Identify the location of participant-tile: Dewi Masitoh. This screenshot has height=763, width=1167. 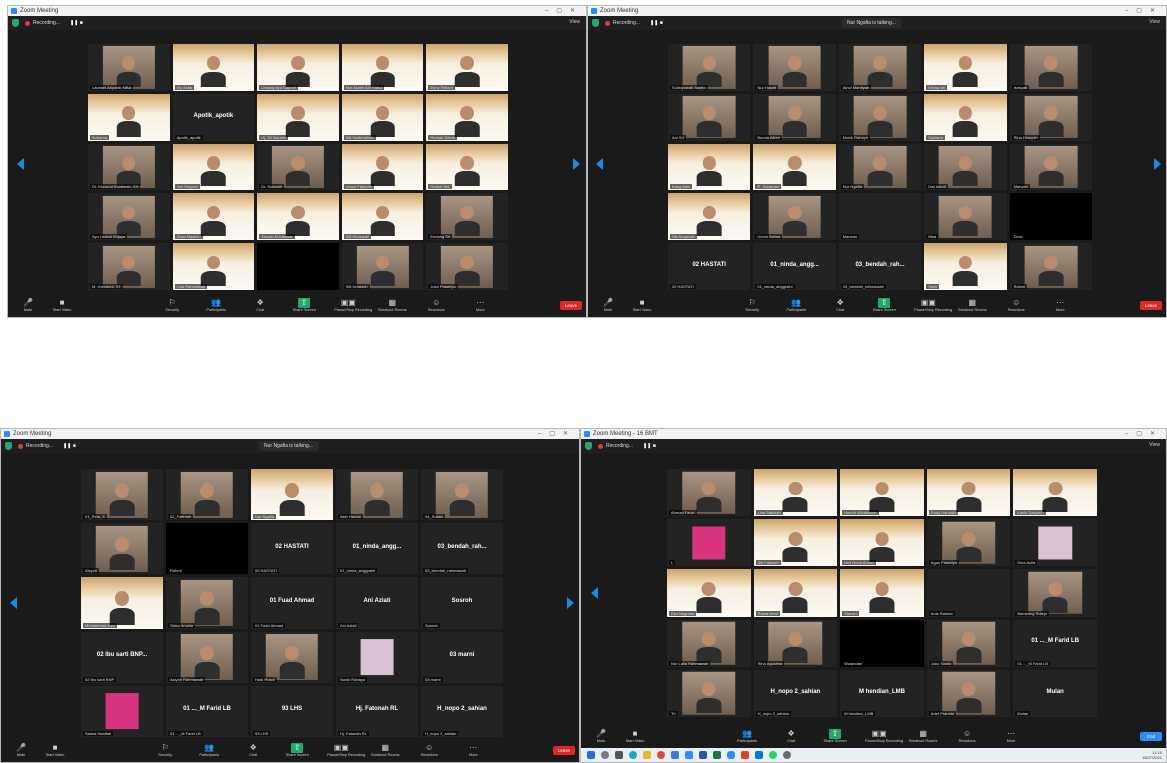
(213, 217).